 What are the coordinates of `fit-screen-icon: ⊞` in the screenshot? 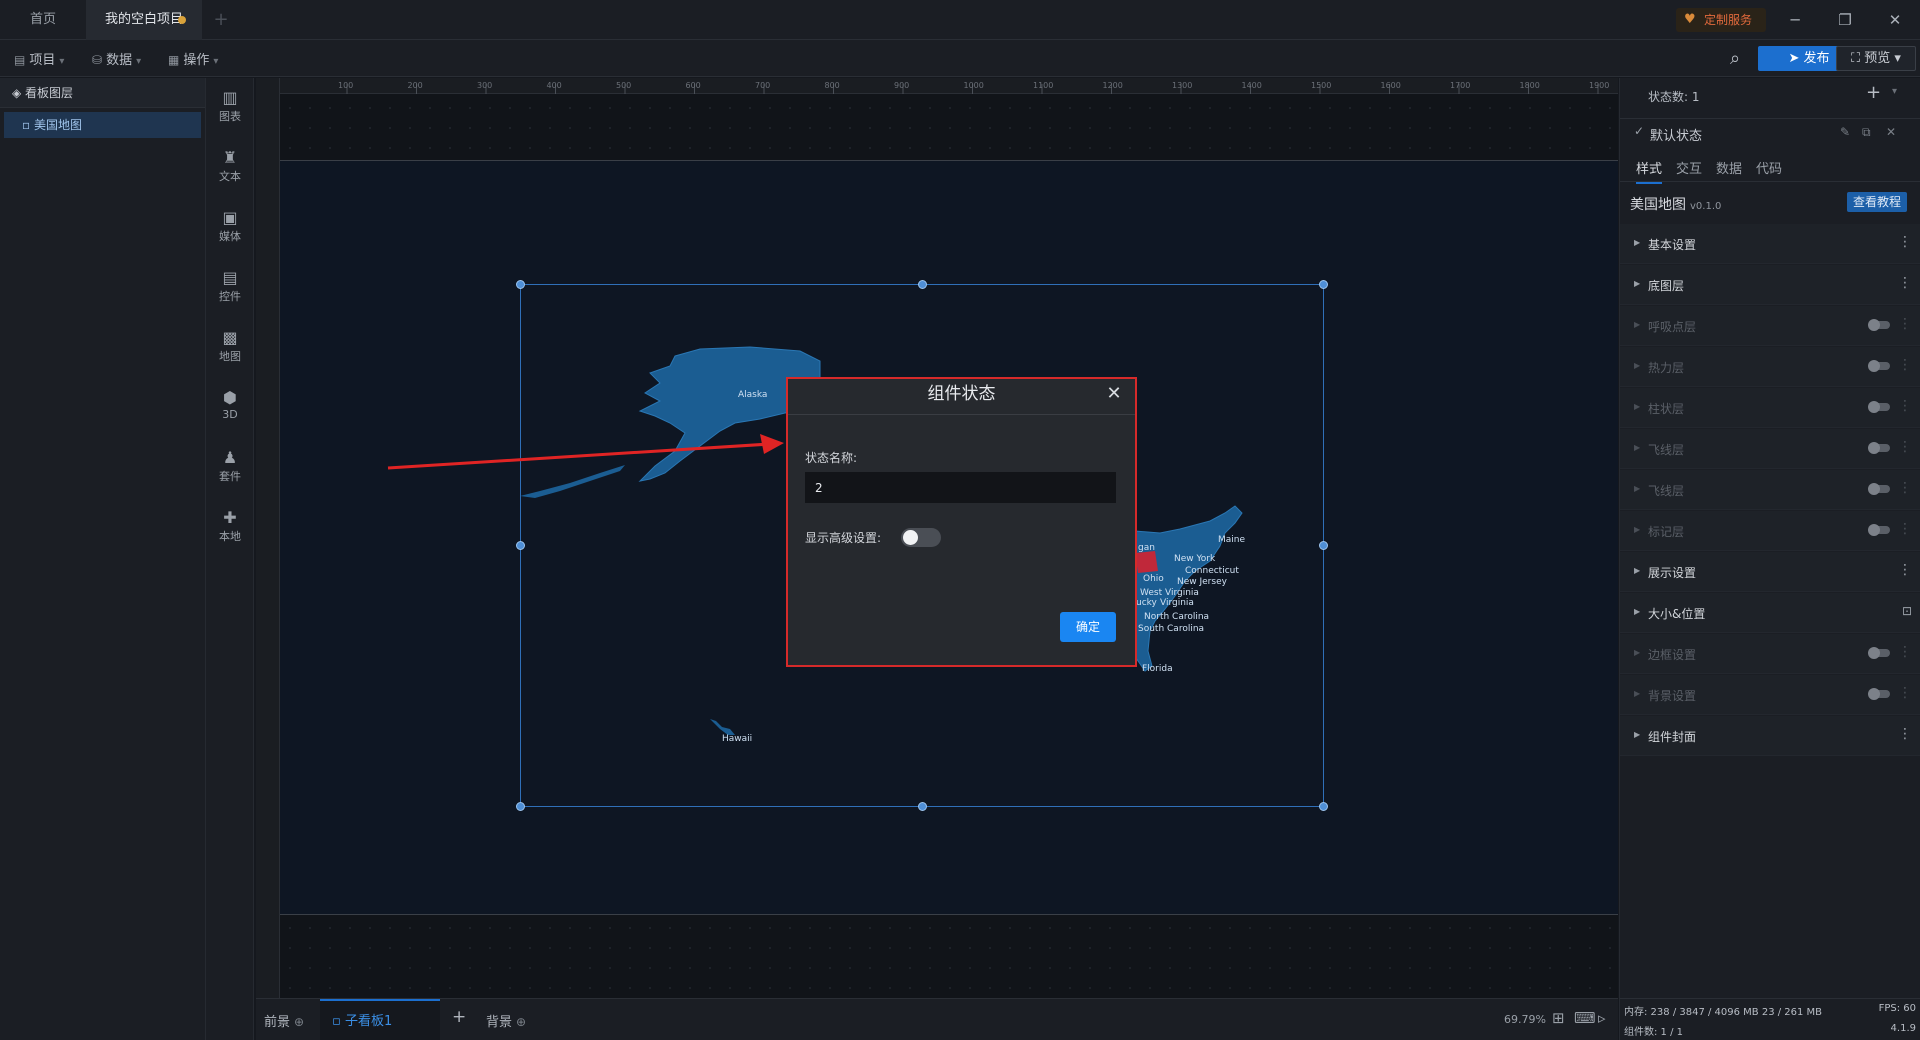 It's located at (1558, 1018).